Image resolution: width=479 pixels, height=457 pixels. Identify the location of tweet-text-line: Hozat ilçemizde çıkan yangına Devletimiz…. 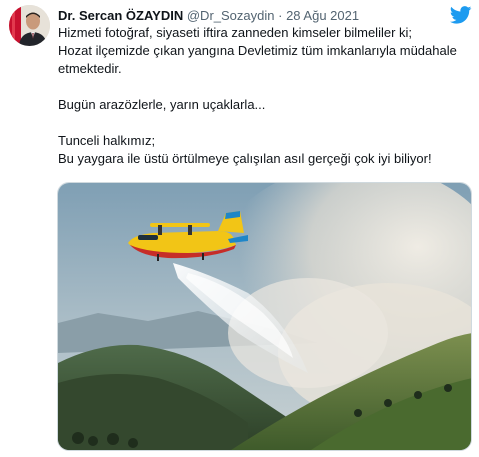
(257, 50).